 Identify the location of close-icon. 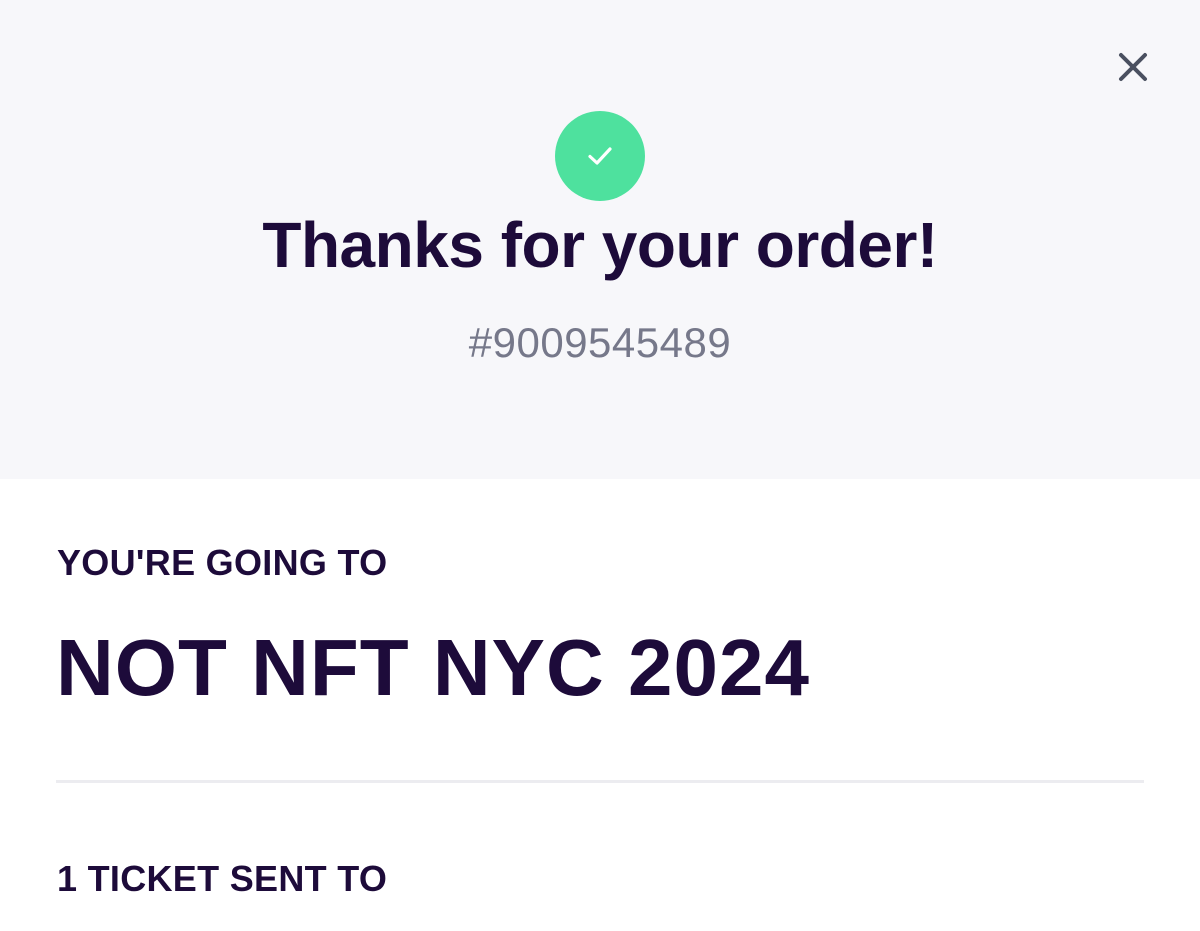
(1133, 67).